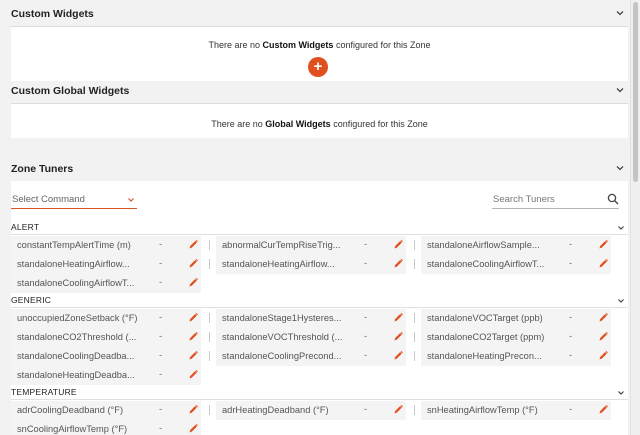 The height and width of the screenshot is (435, 640). Describe the element at coordinates (70, 91) in the screenshot. I see `custom-global-widgets-title: Custom Global Widgets` at that location.